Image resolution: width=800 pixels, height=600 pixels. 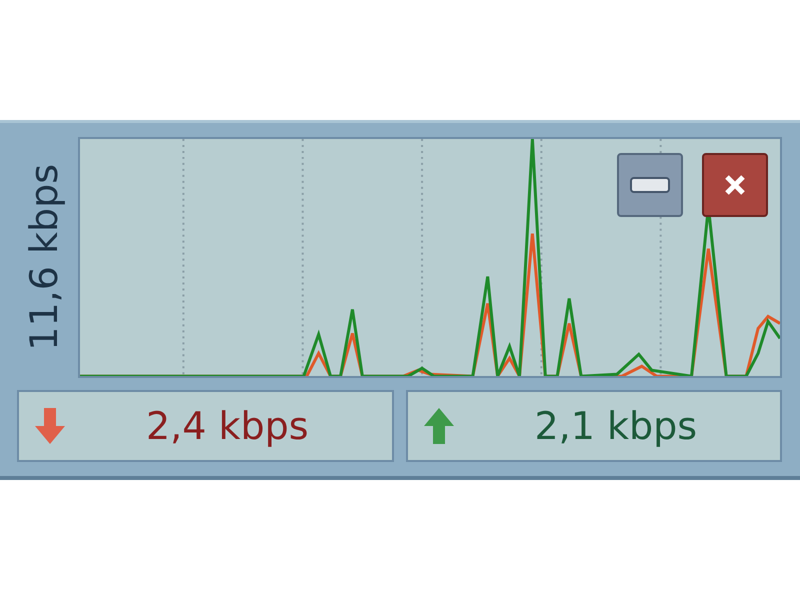 I want to click on close-button, so click(x=735, y=185).